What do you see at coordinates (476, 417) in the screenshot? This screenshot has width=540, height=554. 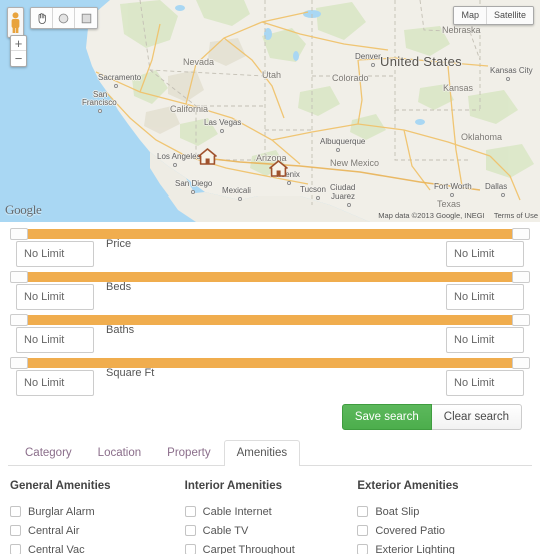 I see `clear-search-button: Clear search` at bounding box center [476, 417].